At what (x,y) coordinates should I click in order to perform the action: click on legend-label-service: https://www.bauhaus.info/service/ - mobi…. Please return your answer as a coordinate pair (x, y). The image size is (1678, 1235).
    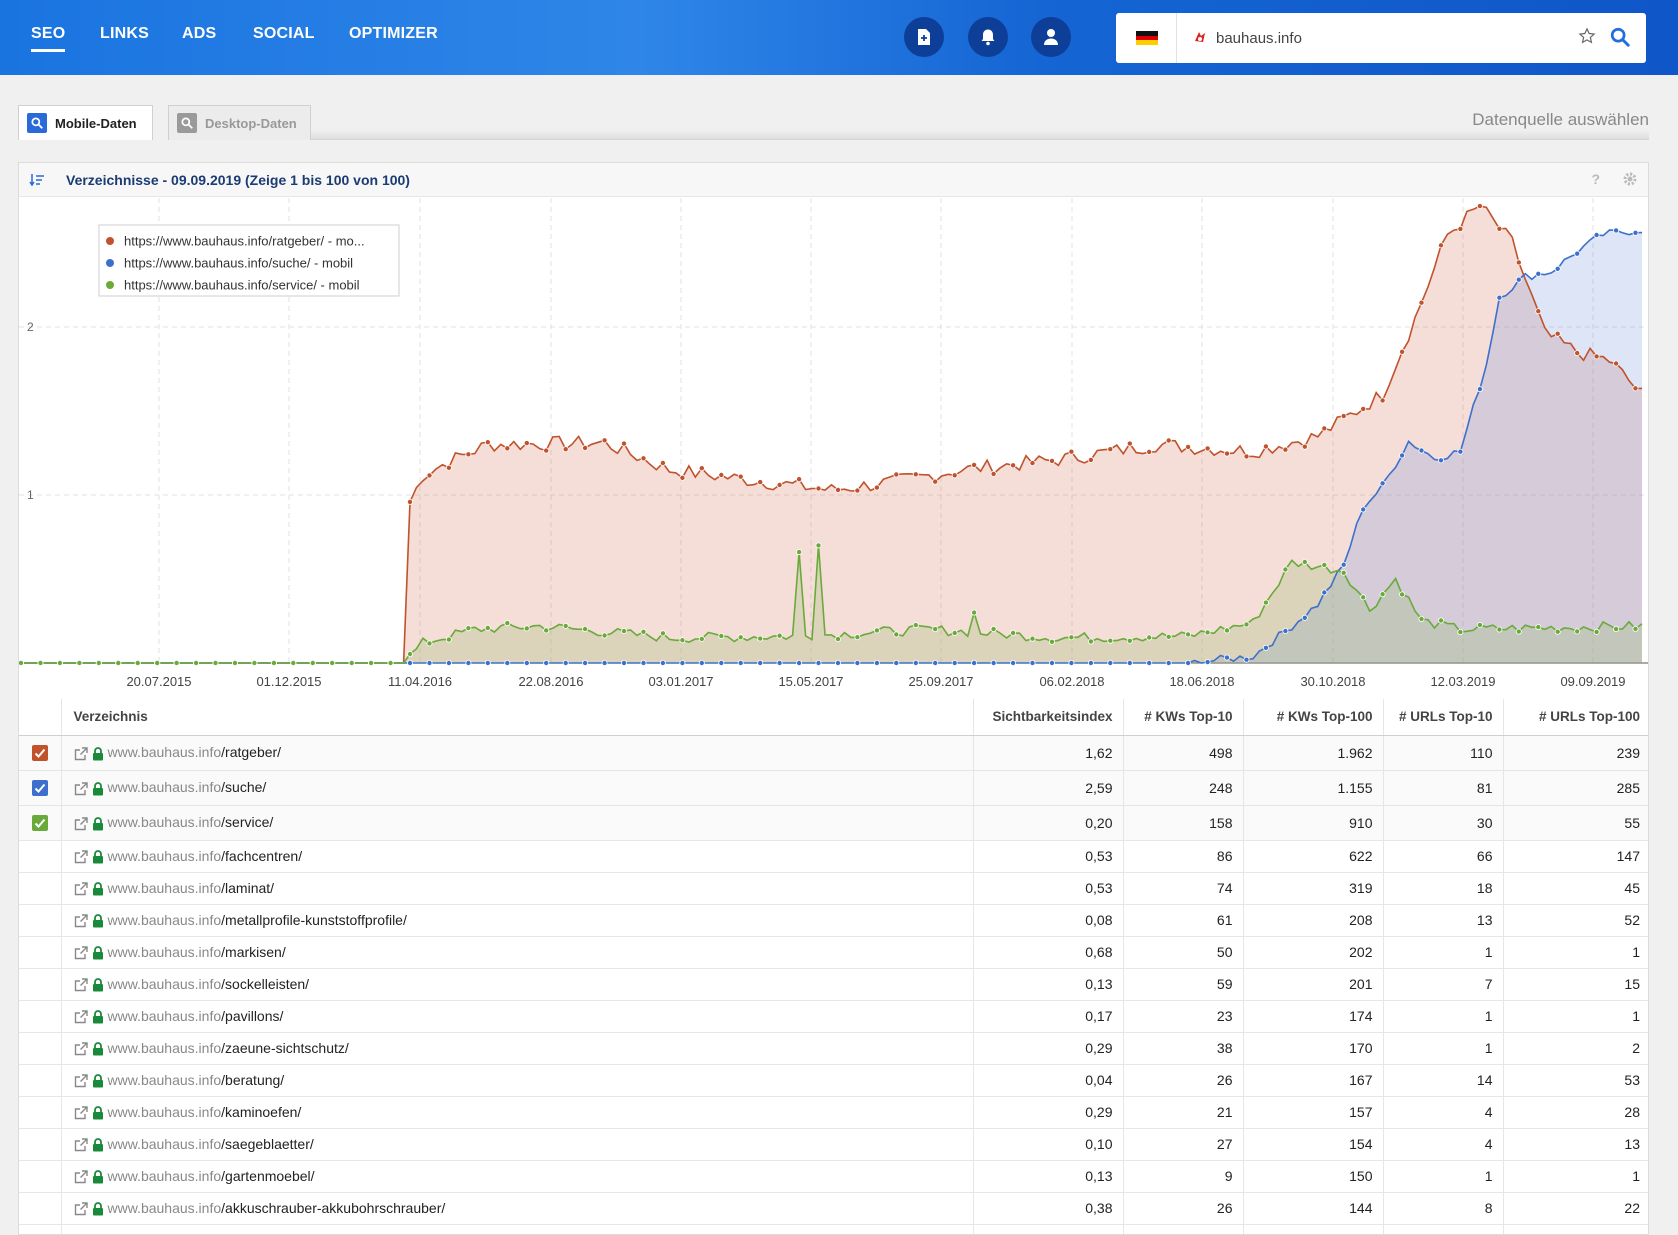
    Looking at the image, I should click on (242, 285).